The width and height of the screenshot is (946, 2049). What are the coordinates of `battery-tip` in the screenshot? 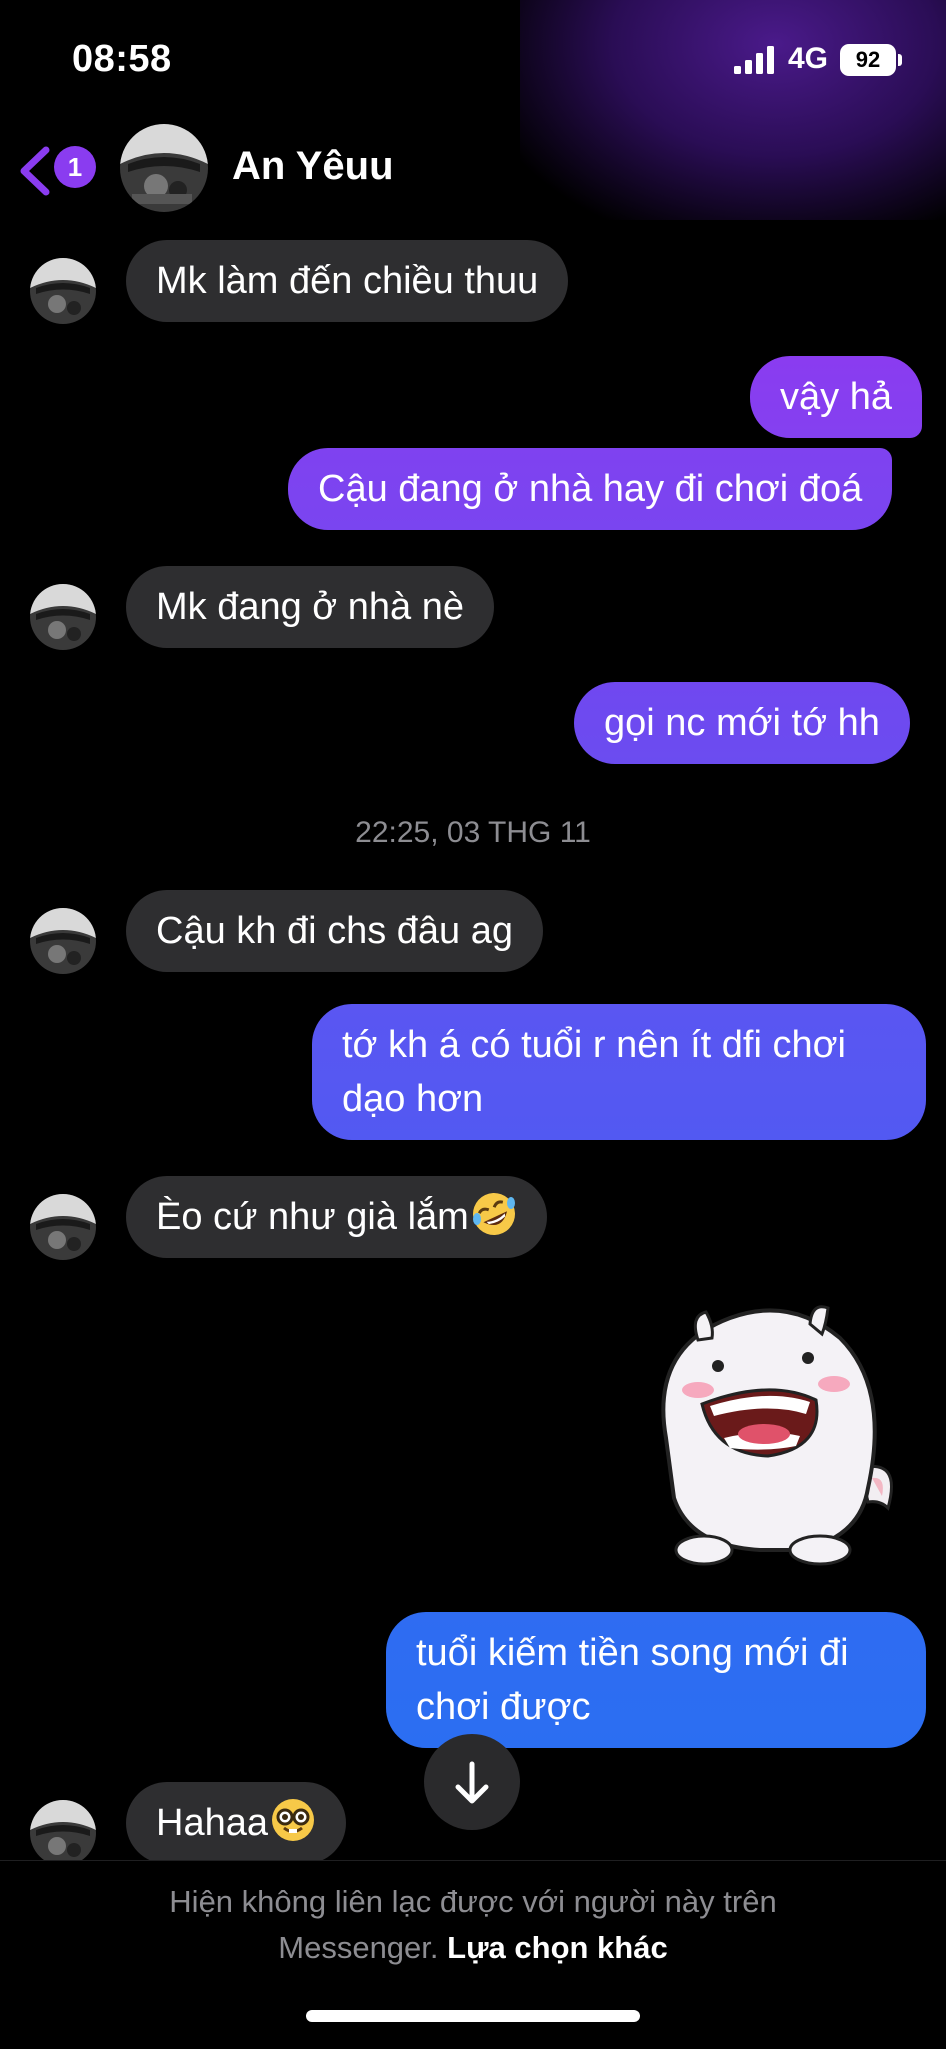 It's located at (900, 60).